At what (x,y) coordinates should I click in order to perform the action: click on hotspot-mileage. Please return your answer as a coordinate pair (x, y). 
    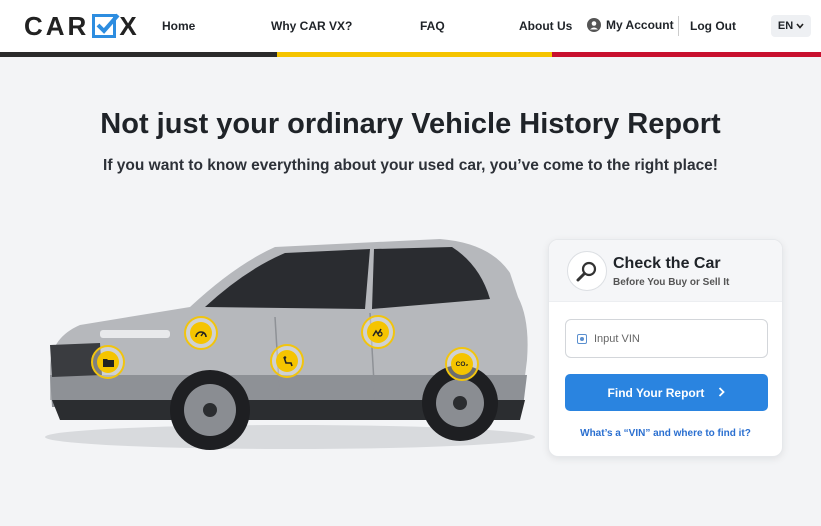
    Looking at the image, I should click on (201, 333).